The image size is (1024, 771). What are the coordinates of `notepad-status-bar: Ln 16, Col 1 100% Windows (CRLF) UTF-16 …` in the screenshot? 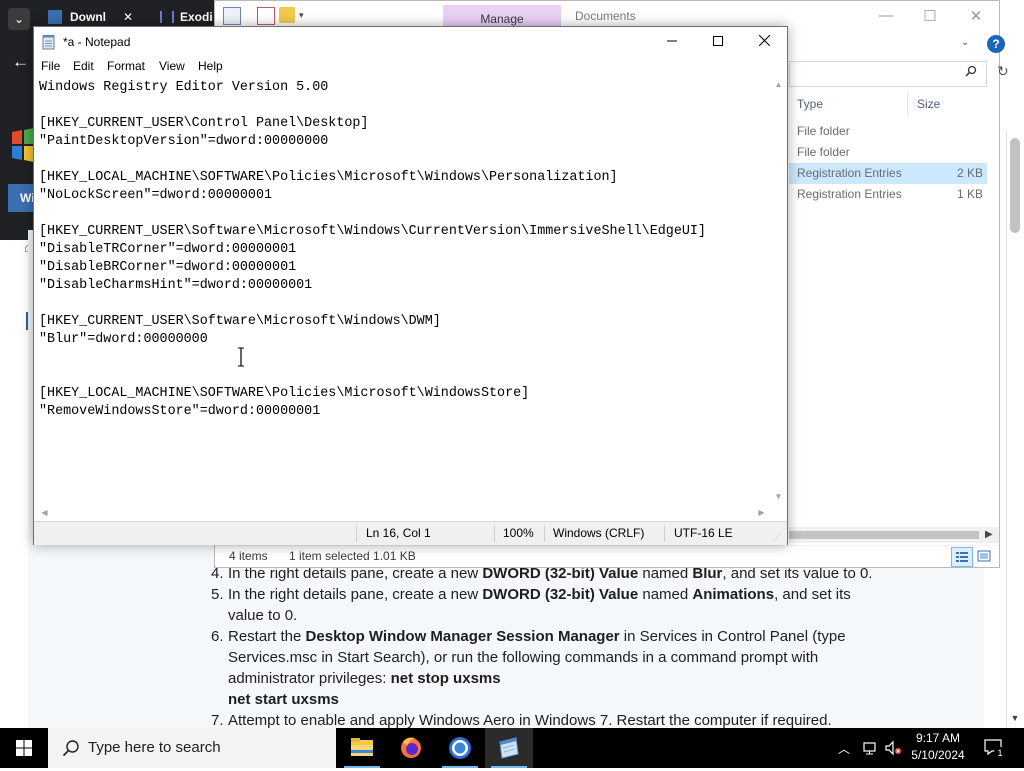 It's located at (410, 533).